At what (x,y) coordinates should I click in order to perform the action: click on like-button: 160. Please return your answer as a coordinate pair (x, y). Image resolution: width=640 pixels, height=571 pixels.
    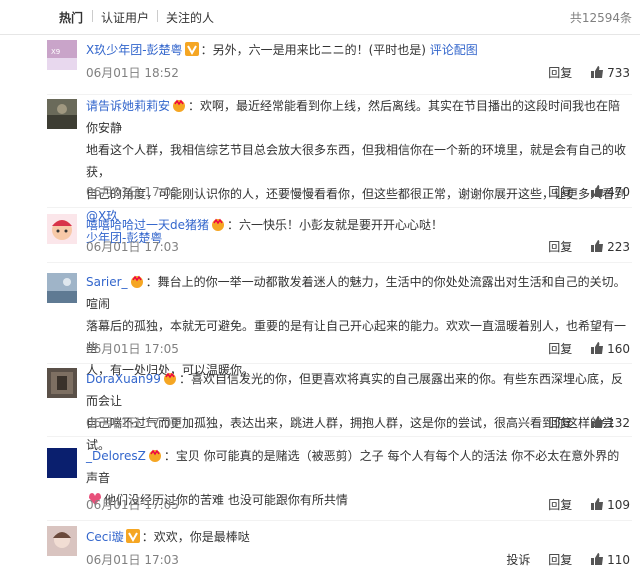
    Looking at the image, I should click on (610, 348).